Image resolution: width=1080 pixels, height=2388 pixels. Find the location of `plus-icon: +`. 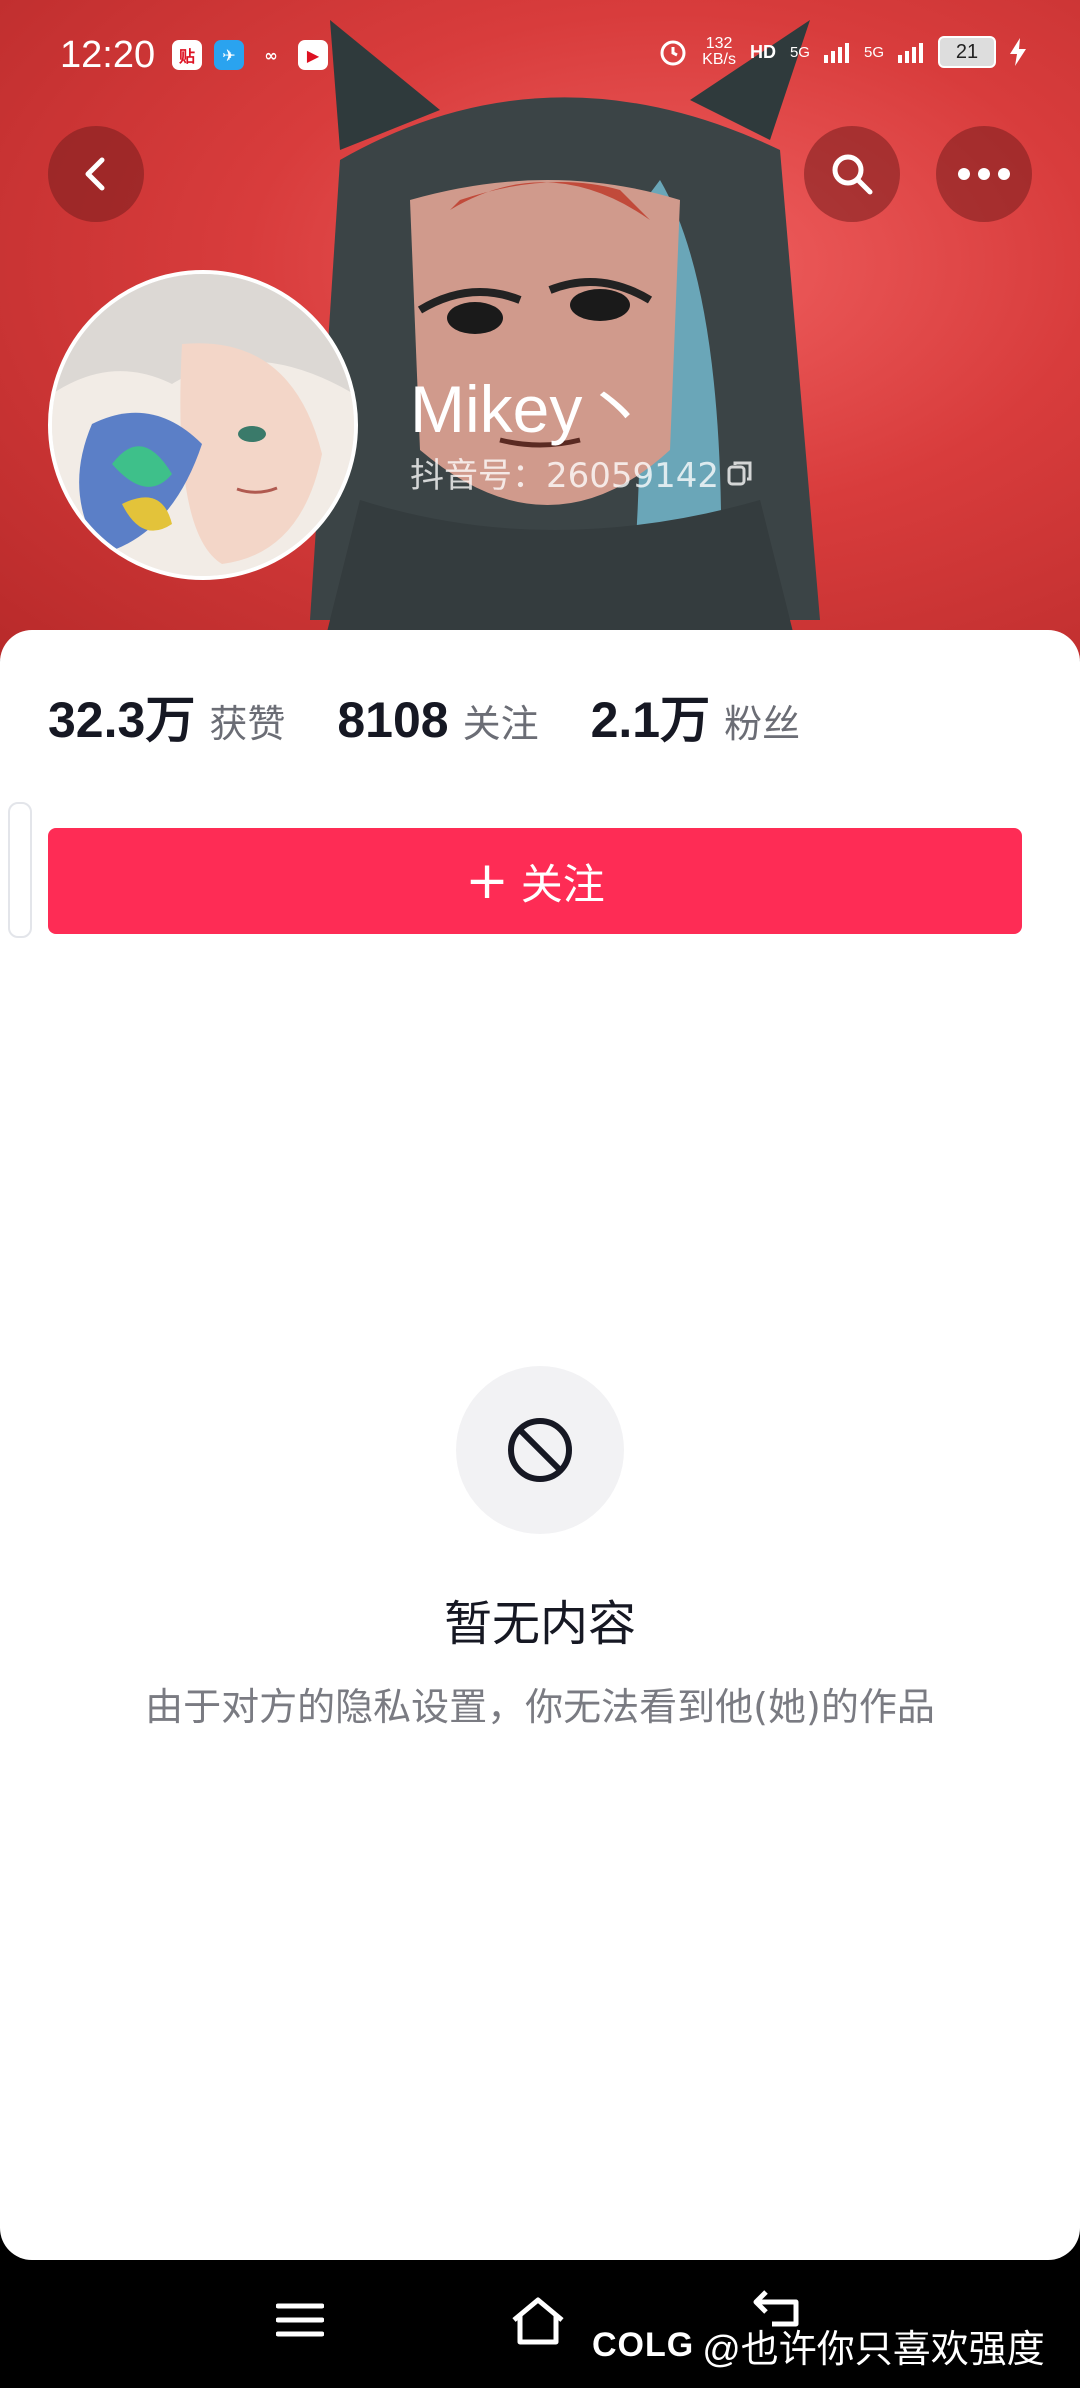

plus-icon: + is located at coordinates (487, 881).